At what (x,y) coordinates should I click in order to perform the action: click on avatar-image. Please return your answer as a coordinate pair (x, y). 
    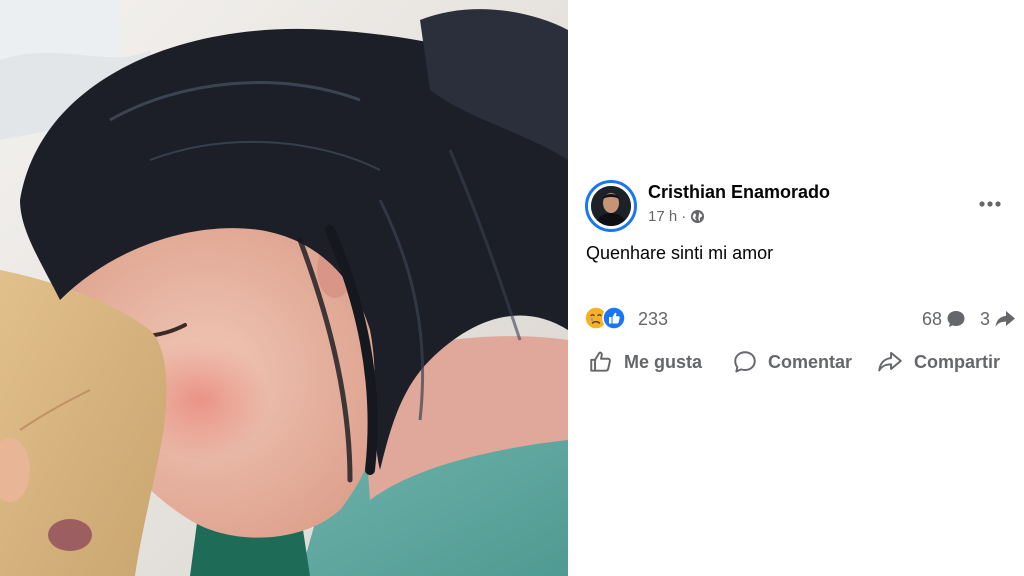
    Looking at the image, I should click on (611, 206).